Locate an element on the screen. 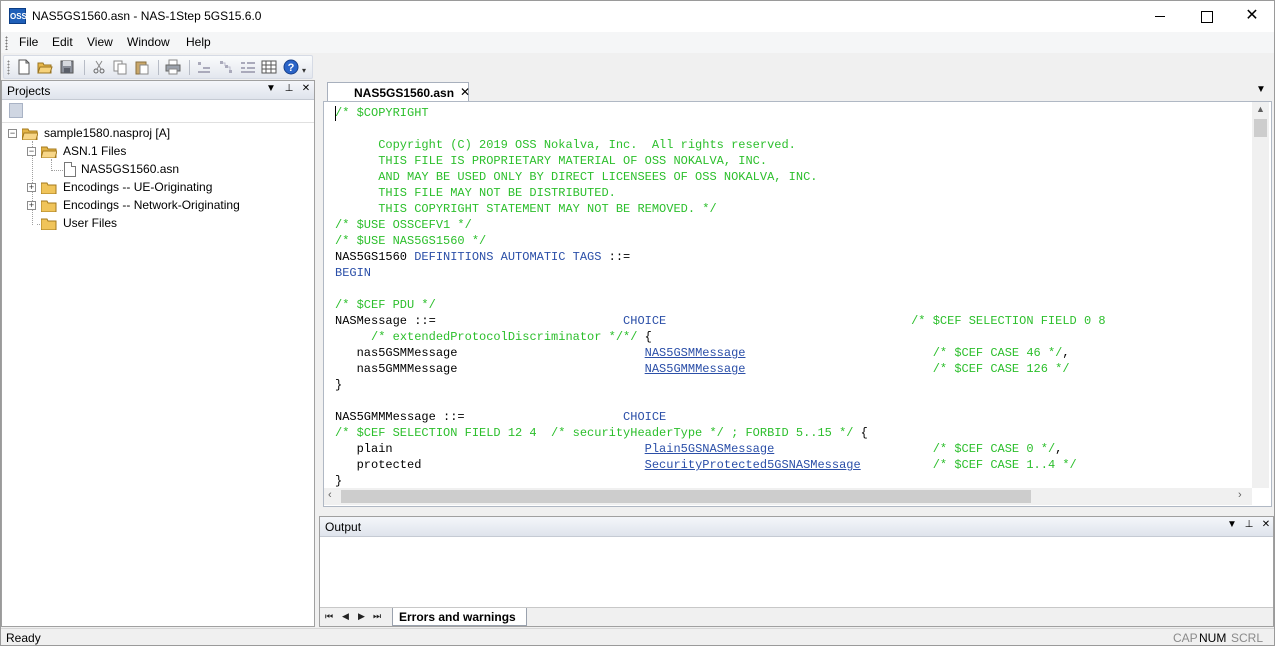 This screenshot has width=1275, height=646. paste-icon is located at coordinates (142, 67).